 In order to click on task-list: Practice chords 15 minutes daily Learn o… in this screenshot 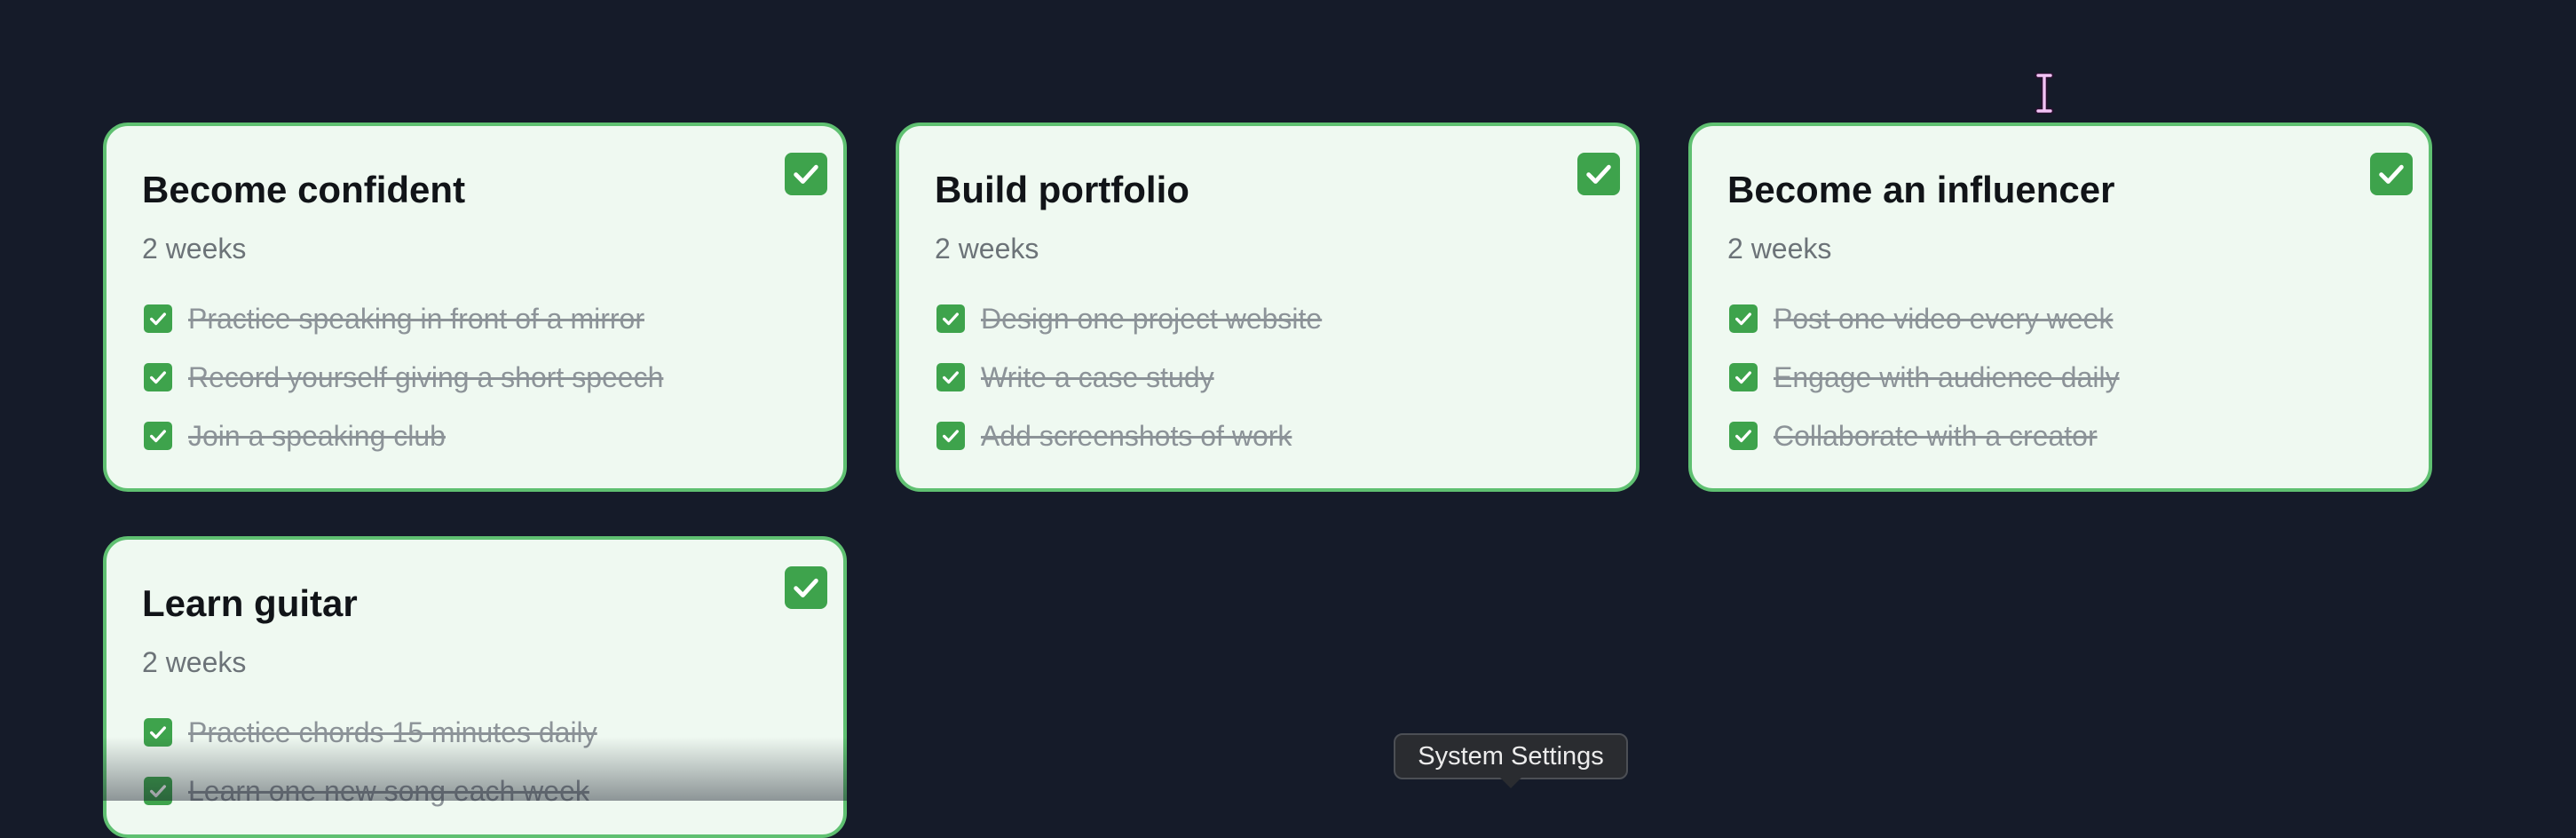, I will do `click(475, 761)`.